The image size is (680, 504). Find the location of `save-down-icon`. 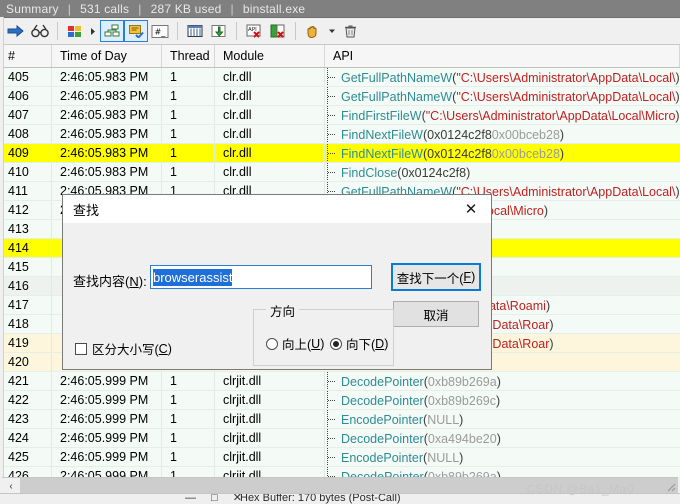

save-down-icon is located at coordinates (219, 31).